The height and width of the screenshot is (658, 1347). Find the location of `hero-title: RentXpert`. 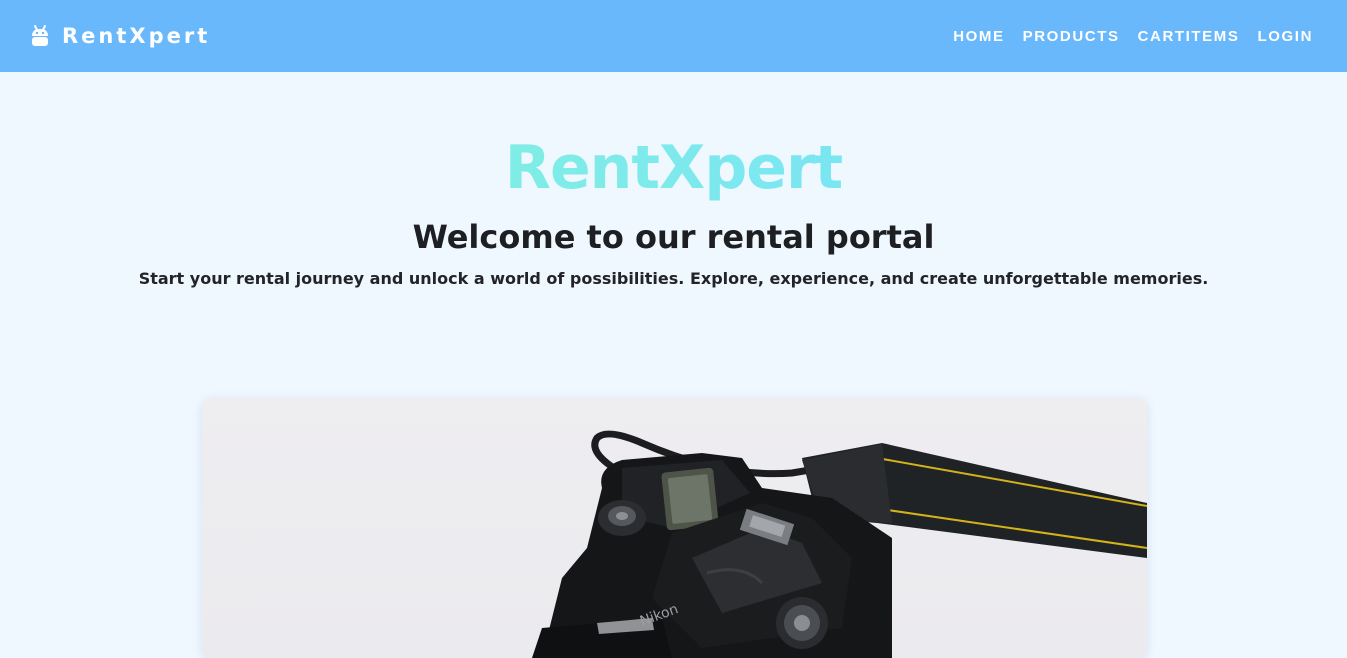

hero-title: RentXpert is located at coordinates (673, 168).